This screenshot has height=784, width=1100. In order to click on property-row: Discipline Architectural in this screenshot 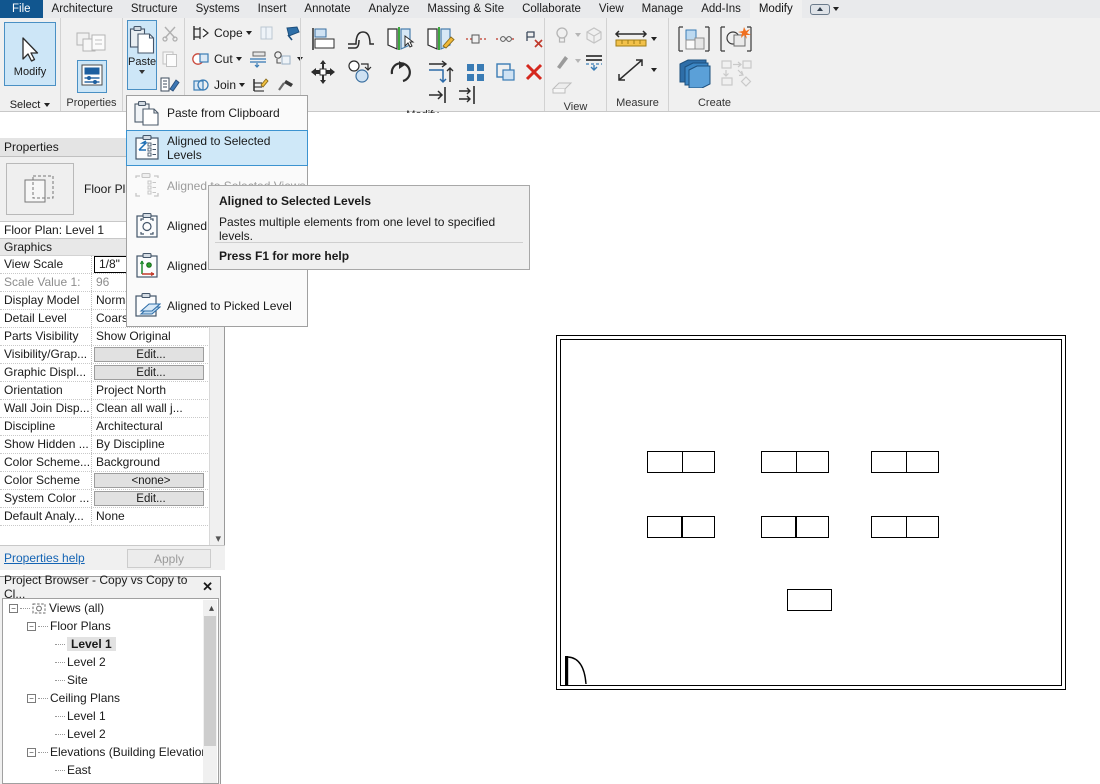, I will do `click(112, 427)`.